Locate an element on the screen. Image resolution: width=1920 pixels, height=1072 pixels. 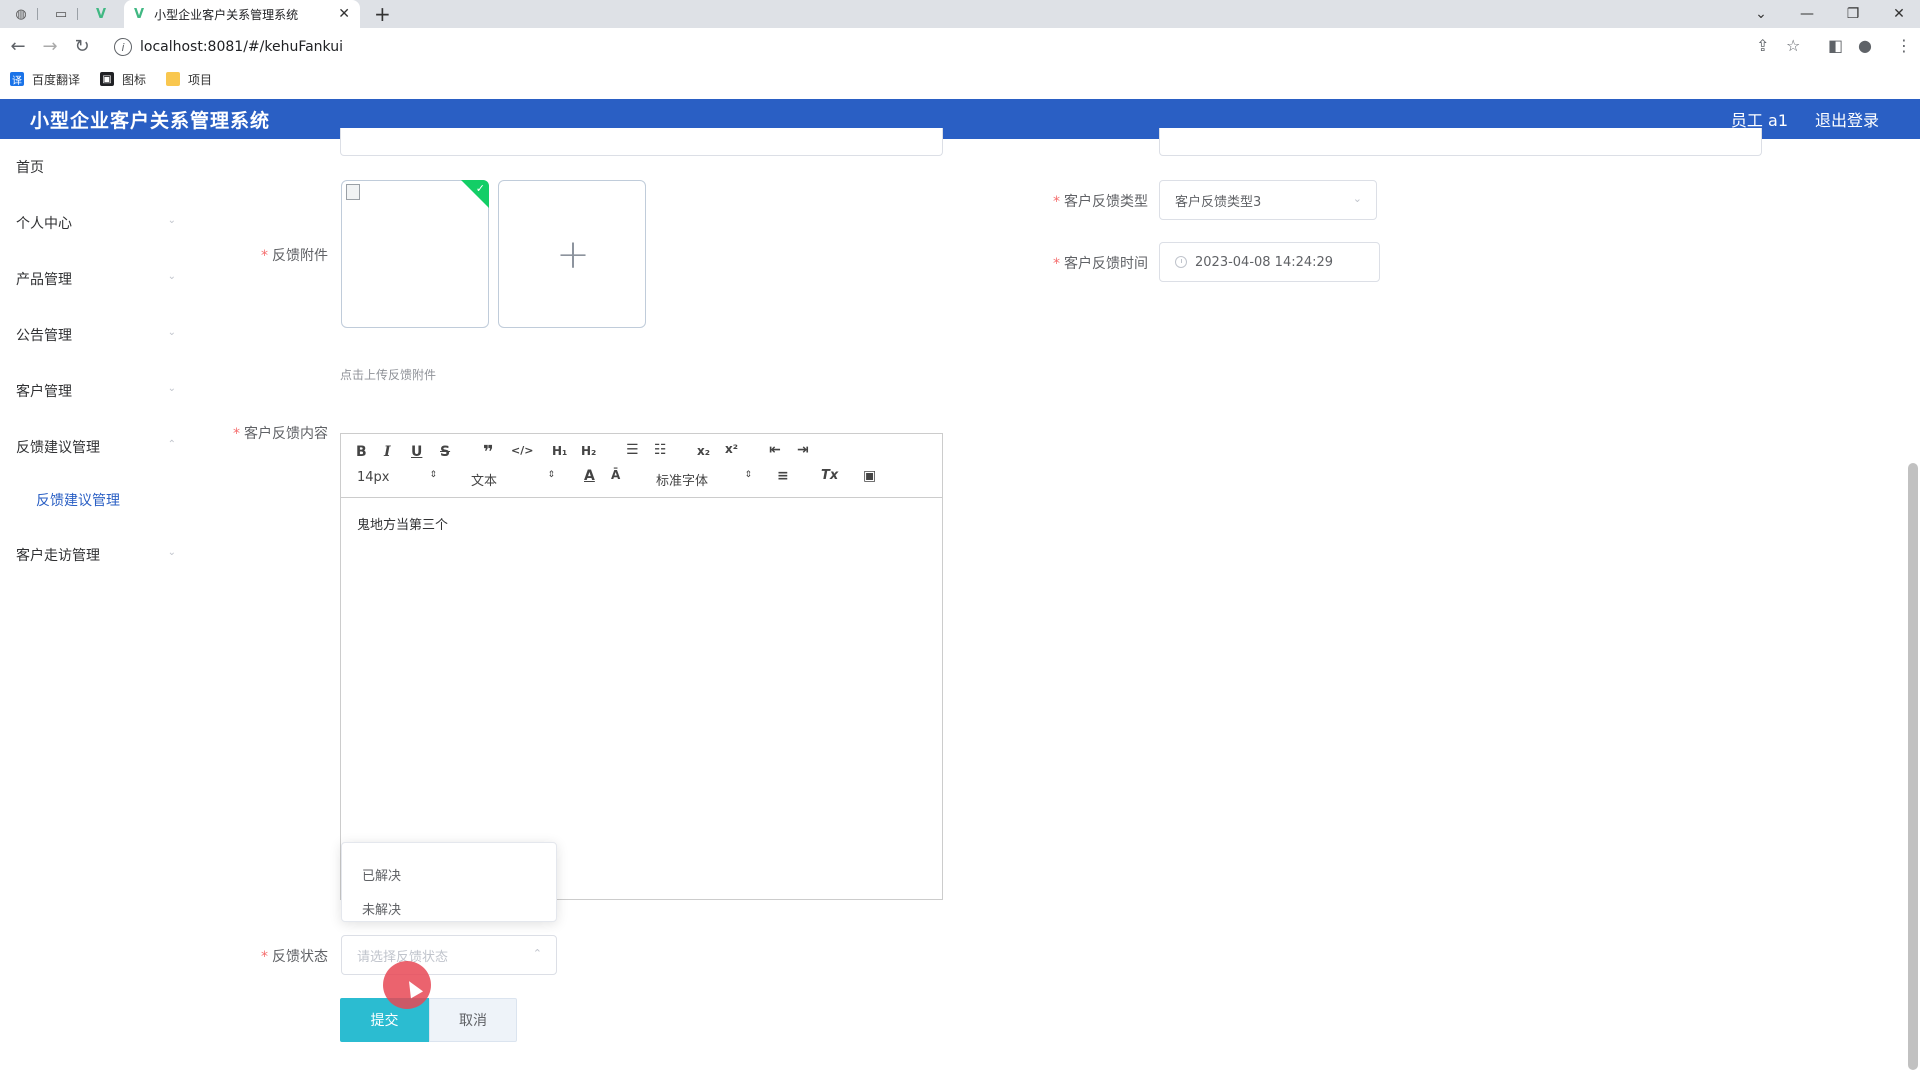
sidebar-item-profile: 个人中心 ⌄ is located at coordinates (96, 223).